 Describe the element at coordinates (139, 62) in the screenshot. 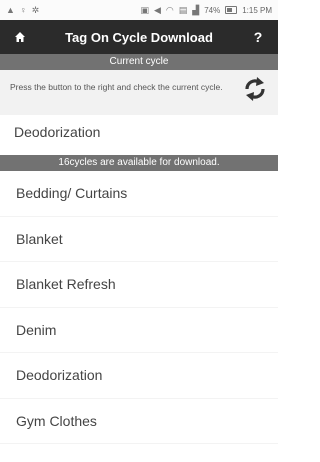

I see `current-cycle-header: Current cycle` at that location.